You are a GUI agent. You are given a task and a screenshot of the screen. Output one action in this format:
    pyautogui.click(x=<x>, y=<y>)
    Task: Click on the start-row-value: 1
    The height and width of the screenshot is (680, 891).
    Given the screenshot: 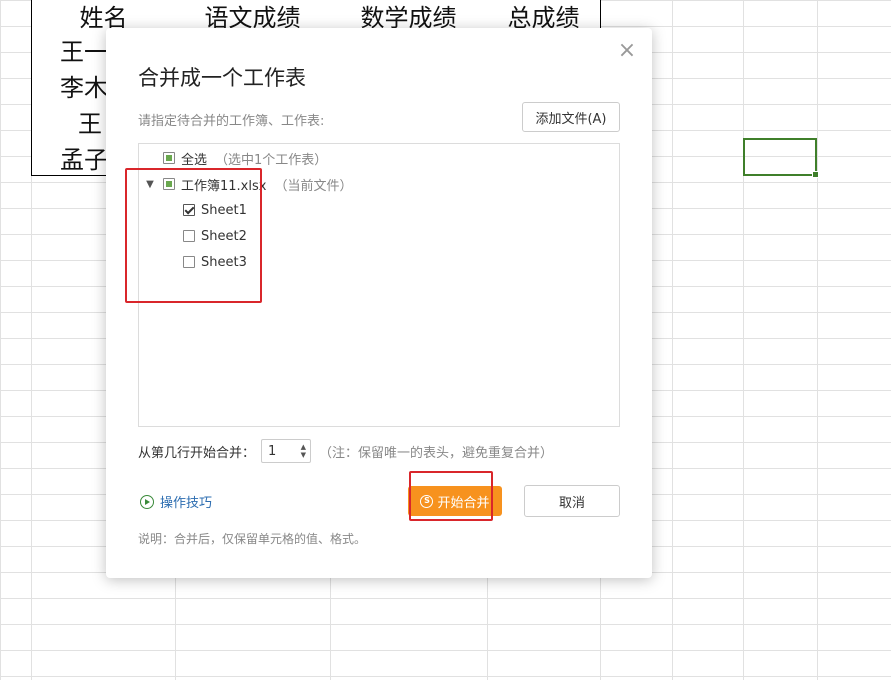 What is the action you would take?
    pyautogui.click(x=272, y=451)
    